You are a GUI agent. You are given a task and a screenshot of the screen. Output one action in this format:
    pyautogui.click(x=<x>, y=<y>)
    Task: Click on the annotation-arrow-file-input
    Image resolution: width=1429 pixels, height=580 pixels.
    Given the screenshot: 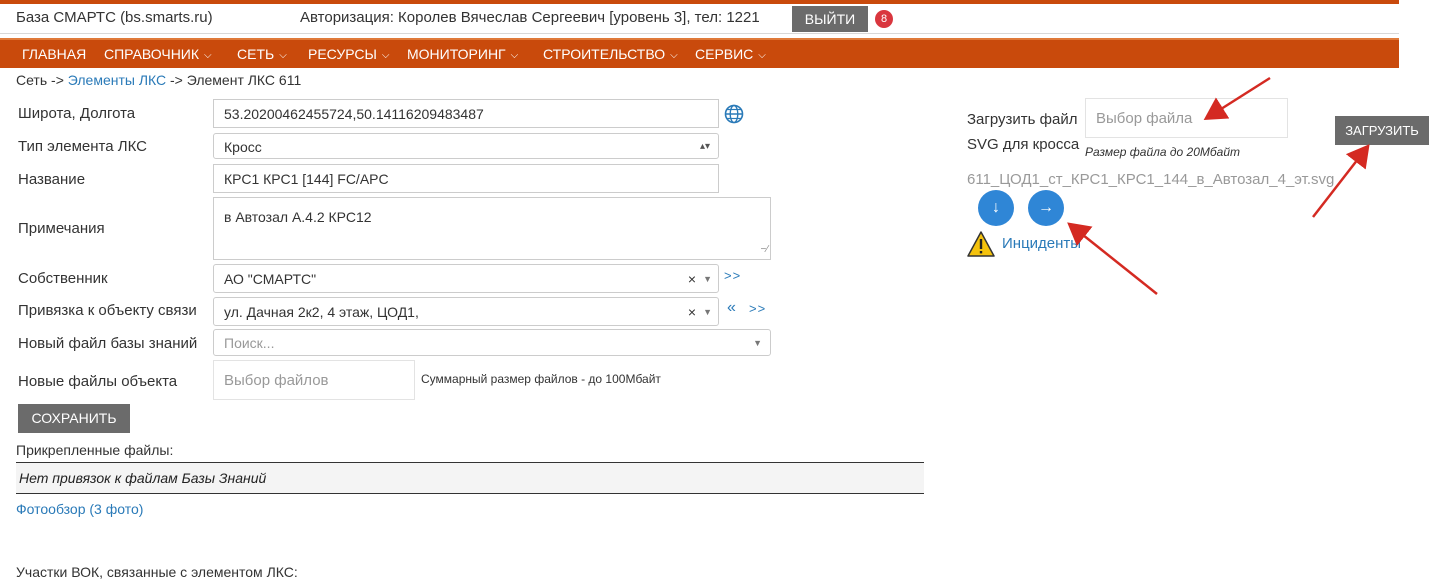 What is the action you would take?
    pyautogui.click(x=1237, y=98)
    